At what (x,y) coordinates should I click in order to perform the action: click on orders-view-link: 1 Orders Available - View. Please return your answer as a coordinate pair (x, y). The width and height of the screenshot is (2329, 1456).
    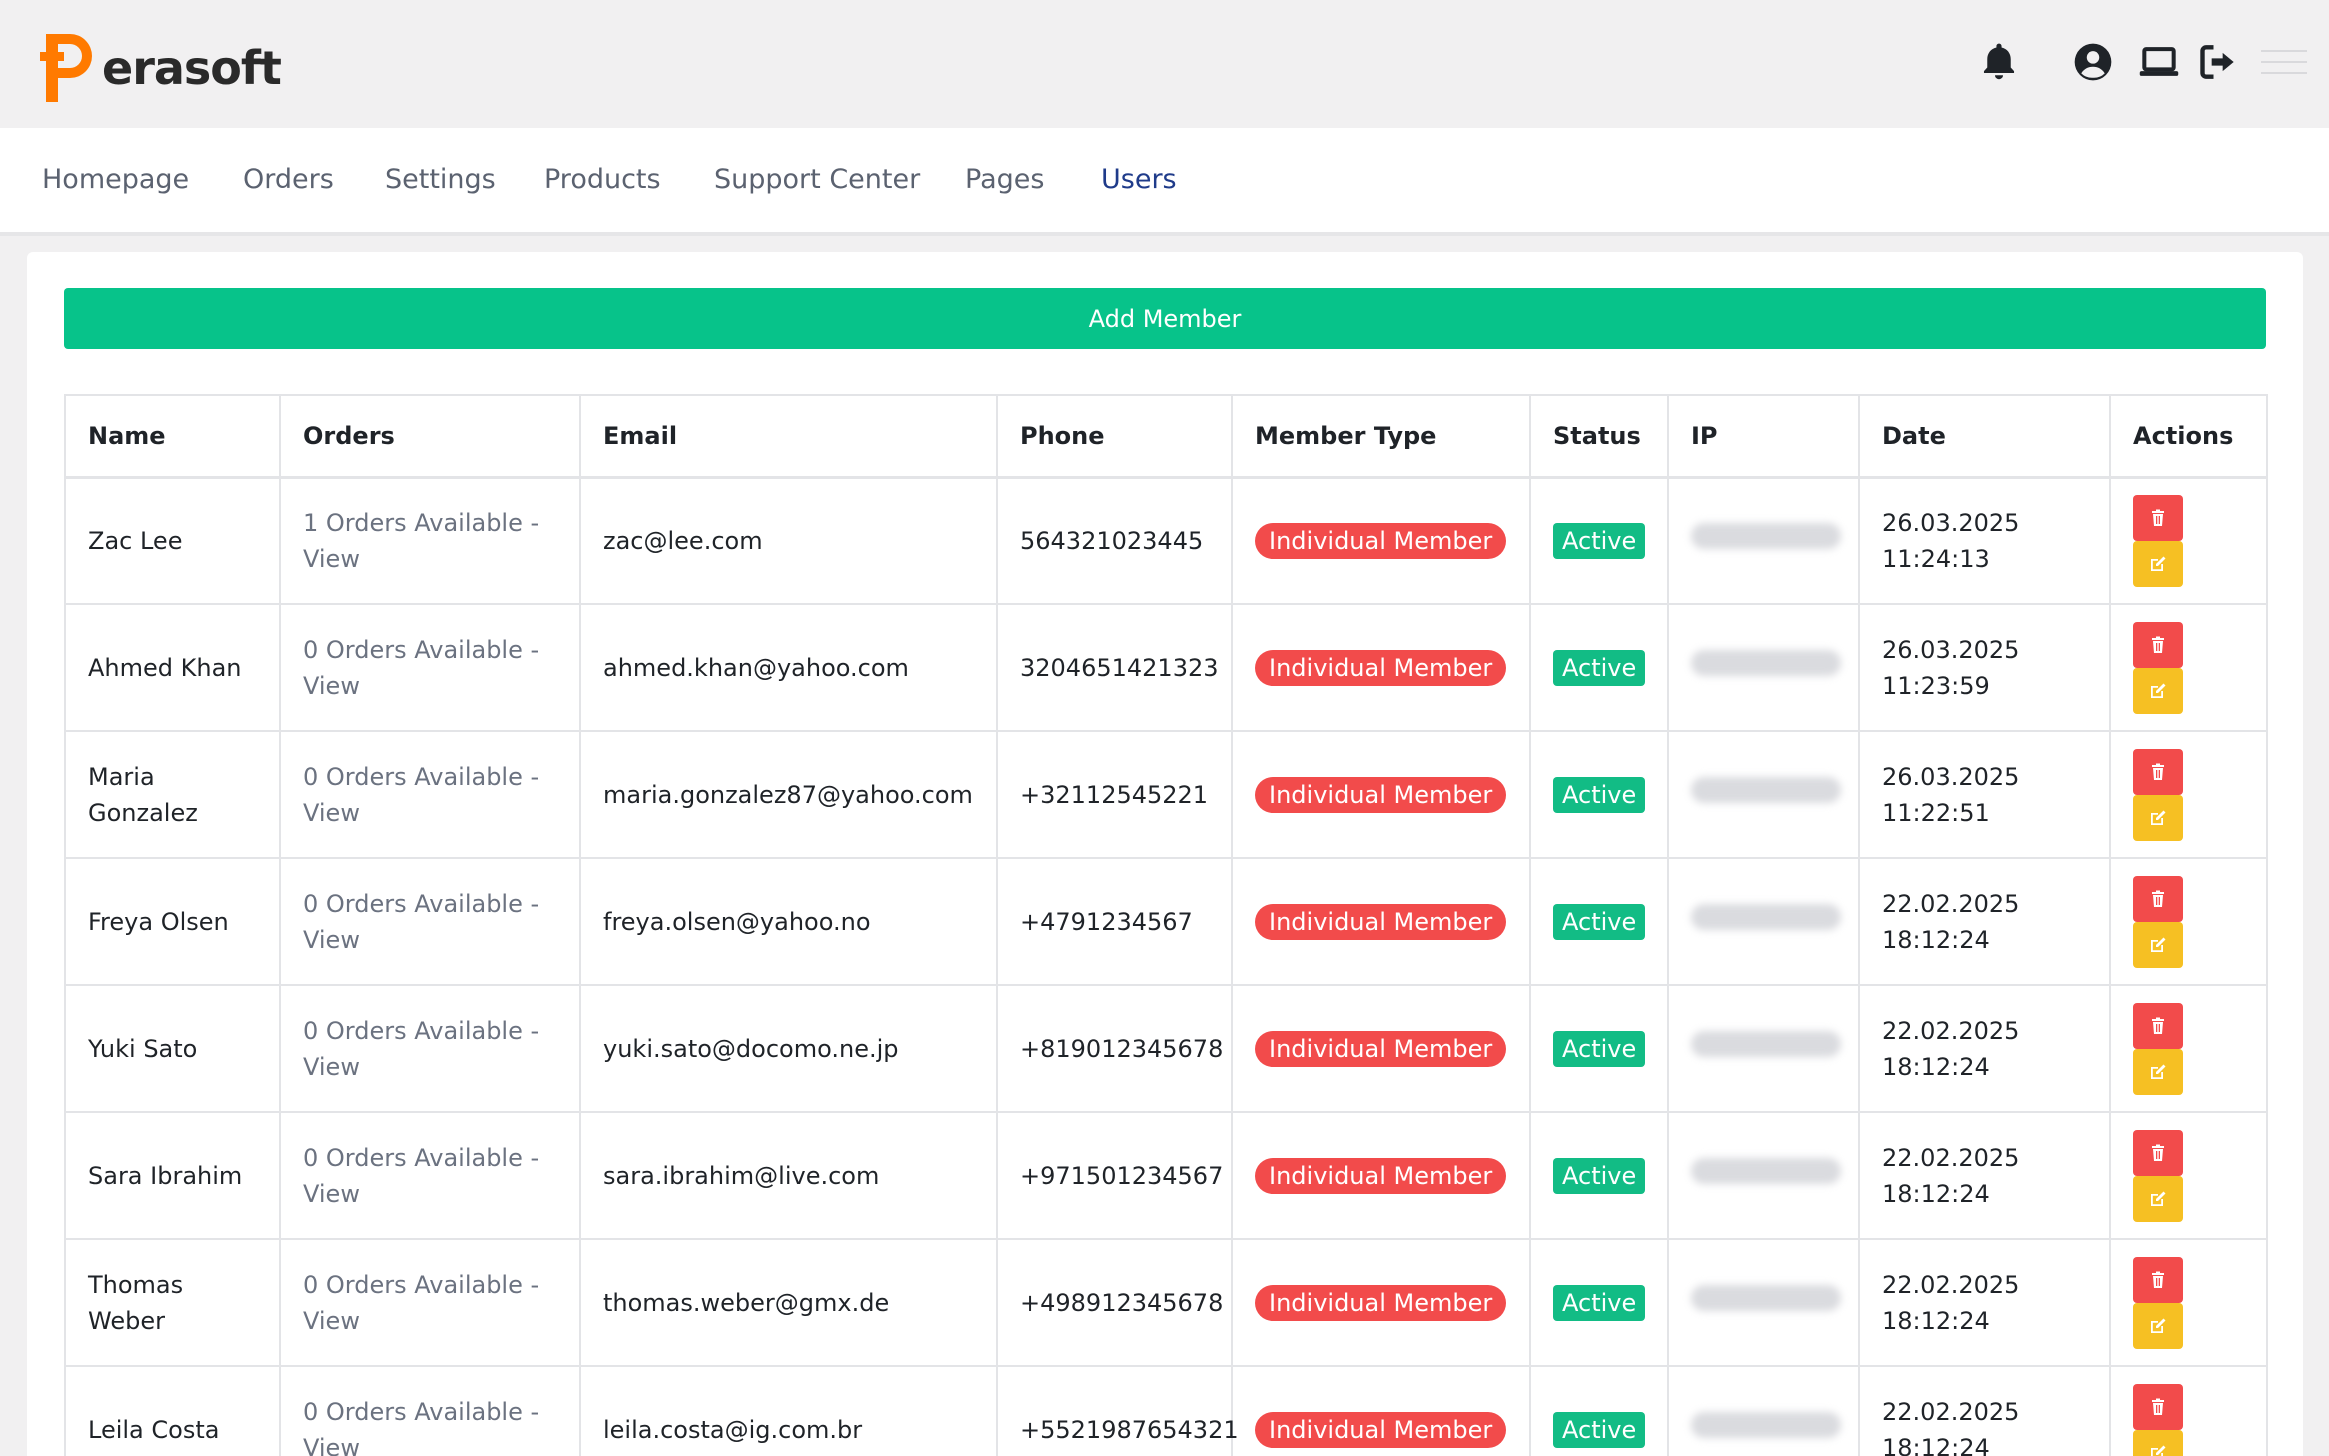
    Looking at the image, I should click on (421, 541).